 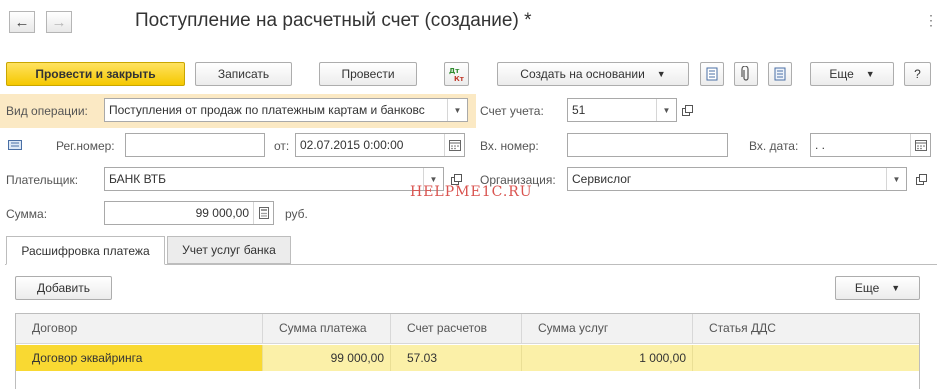 What do you see at coordinates (222, 213) in the screenshot?
I see `amount-value: 99 000,00` at bounding box center [222, 213].